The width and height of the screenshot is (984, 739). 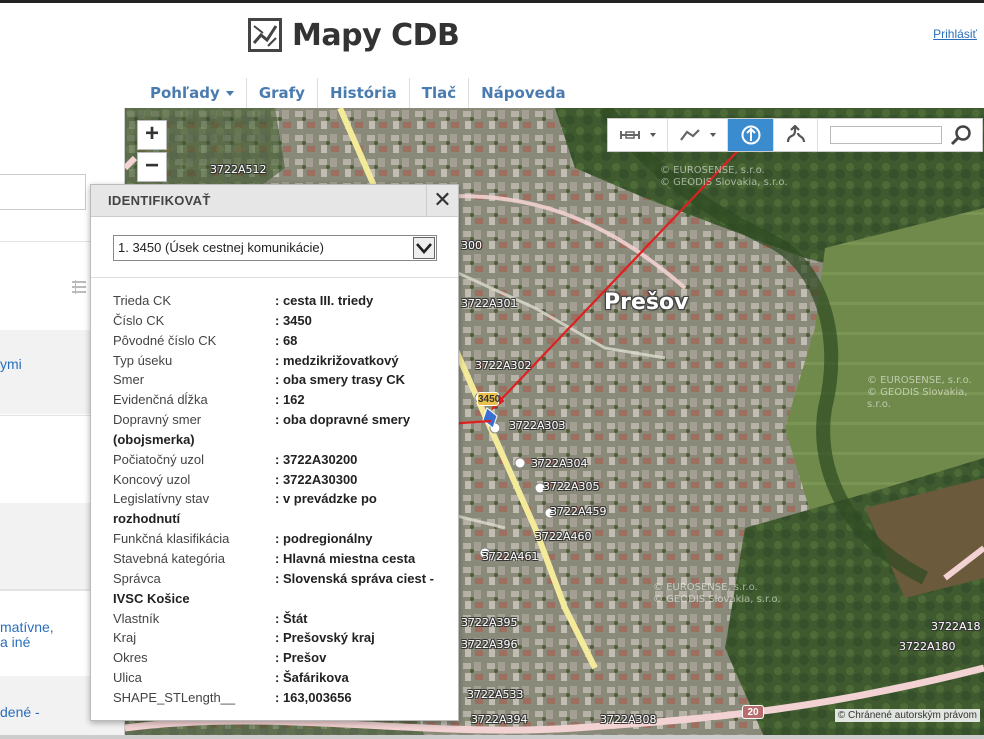 What do you see at coordinates (293, 320) in the screenshot?
I see `attribute-value: : 3450` at bounding box center [293, 320].